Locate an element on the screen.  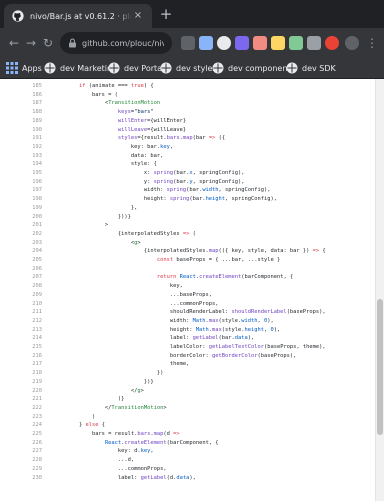
code-token: labelColor: is located at coordinates (131, 347).